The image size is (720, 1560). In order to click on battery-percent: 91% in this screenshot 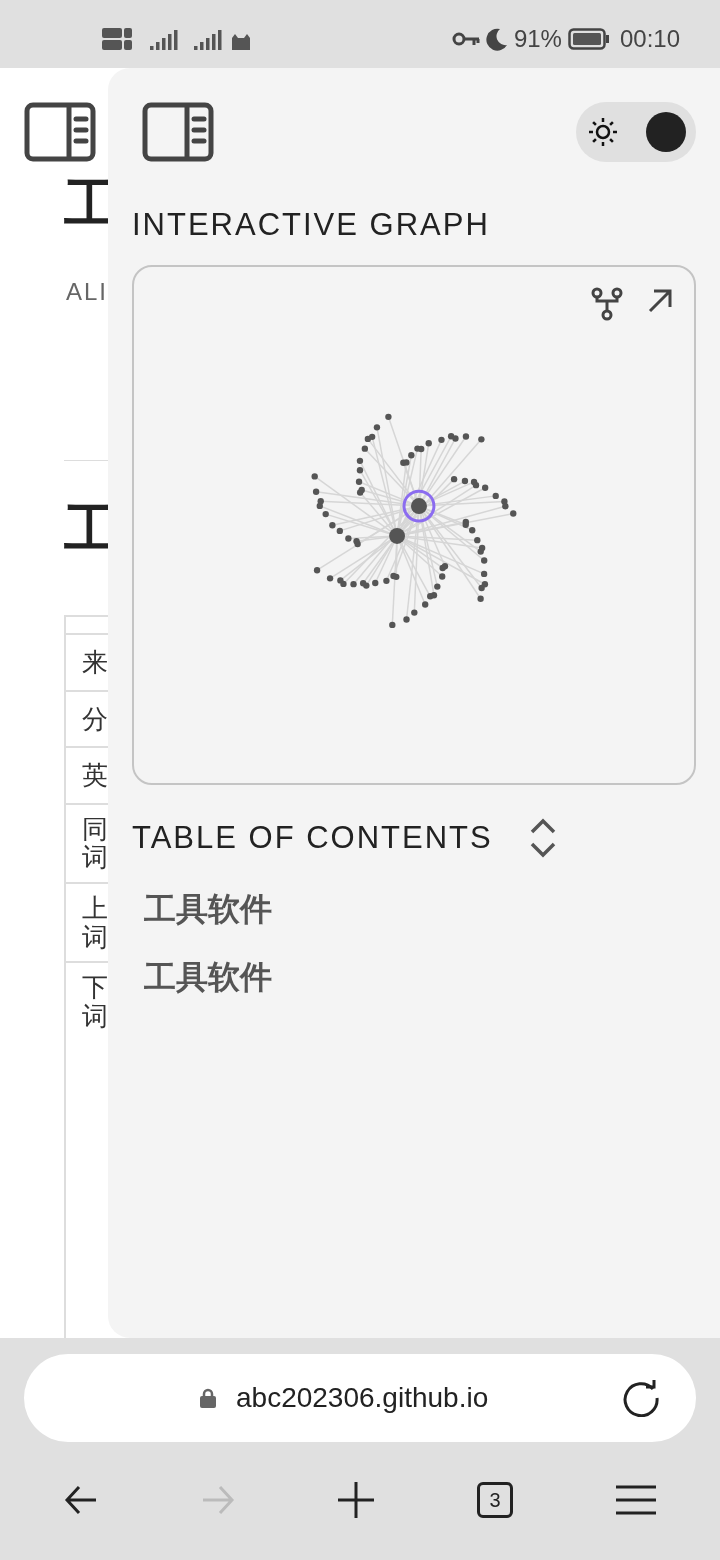, I will do `click(537, 39)`.